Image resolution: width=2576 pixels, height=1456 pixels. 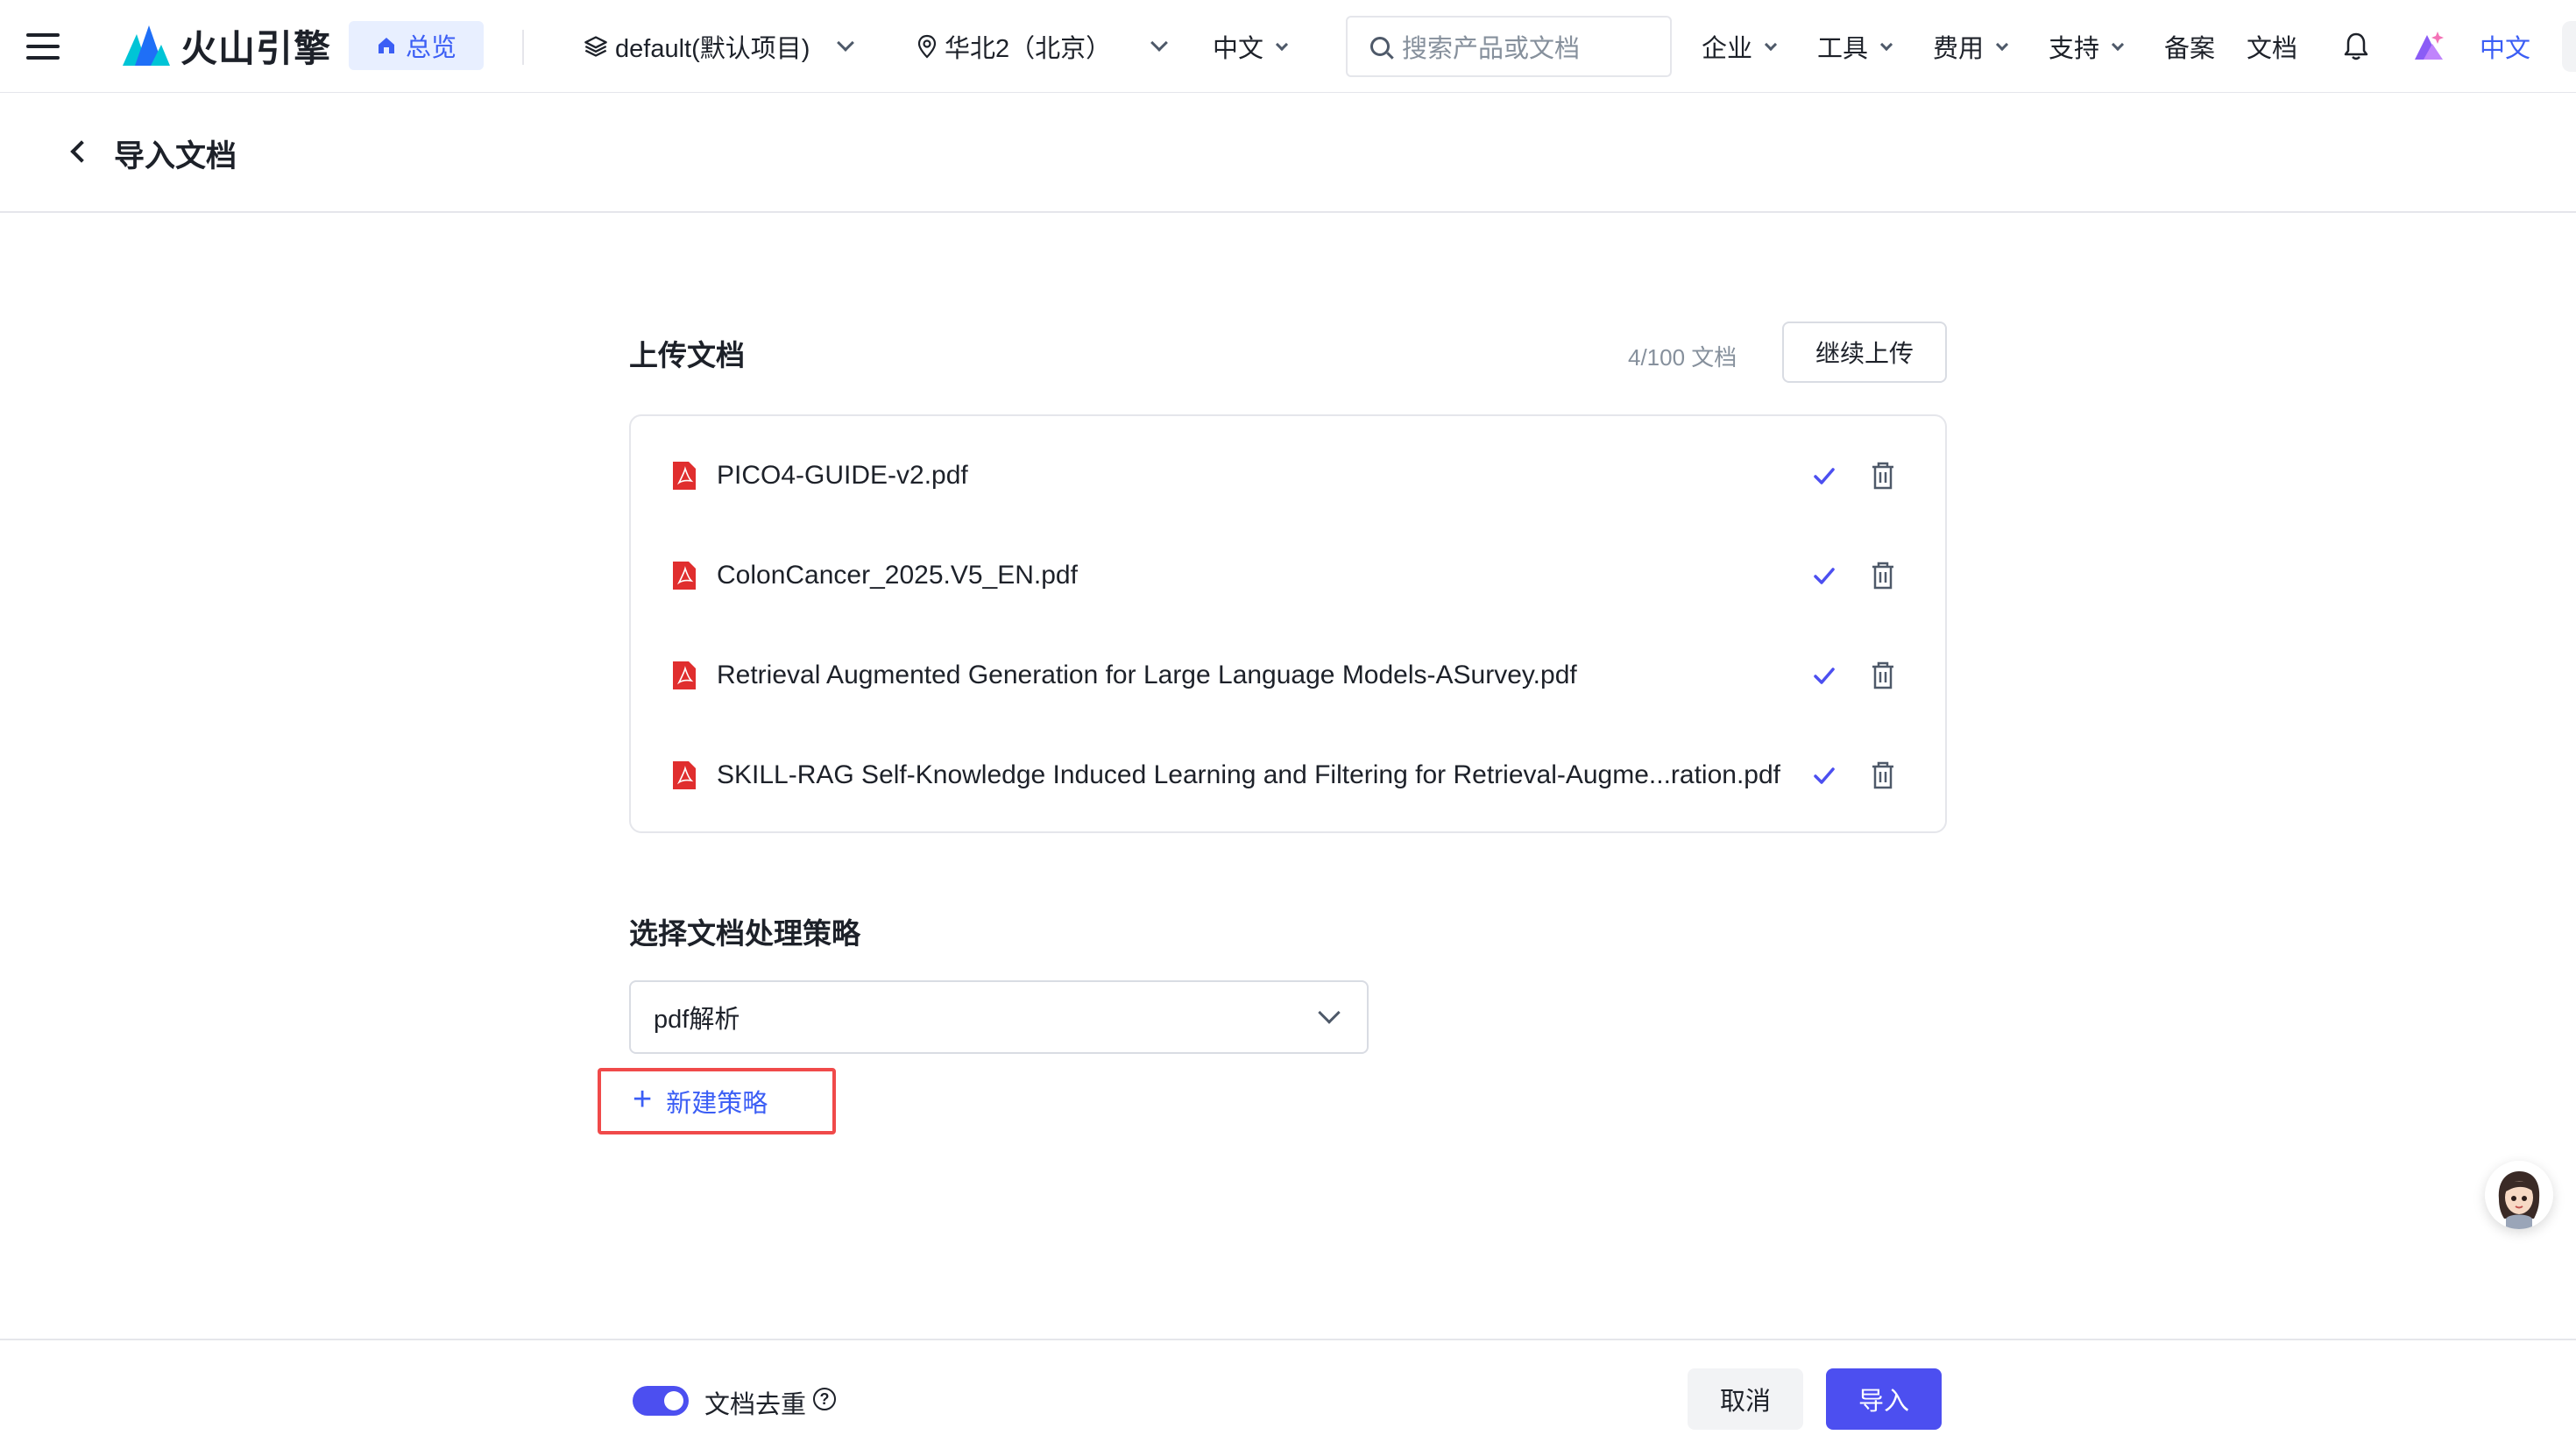 What do you see at coordinates (175, 156) in the screenshot?
I see `page-title: 导入文档` at bounding box center [175, 156].